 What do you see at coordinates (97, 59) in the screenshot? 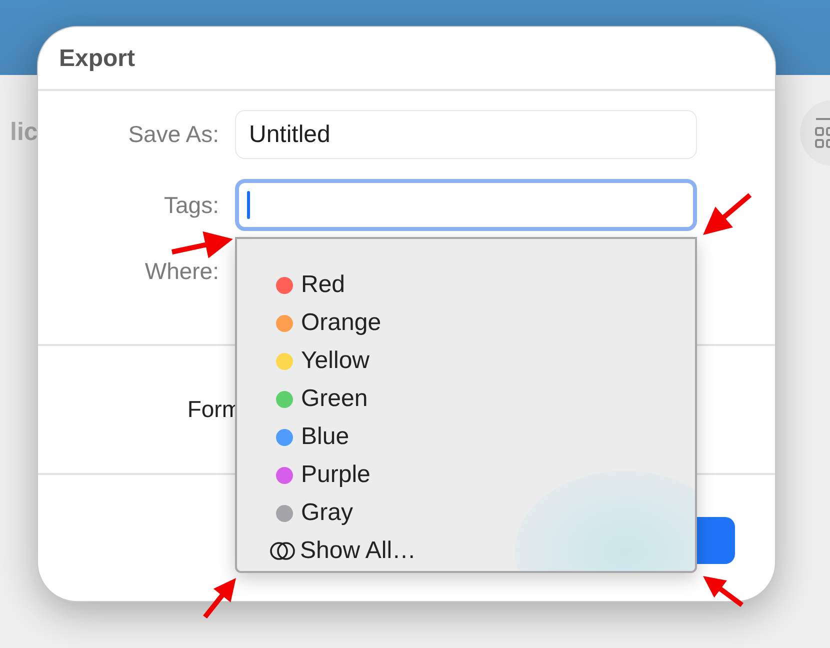
I see `dialog-title: Export` at bounding box center [97, 59].